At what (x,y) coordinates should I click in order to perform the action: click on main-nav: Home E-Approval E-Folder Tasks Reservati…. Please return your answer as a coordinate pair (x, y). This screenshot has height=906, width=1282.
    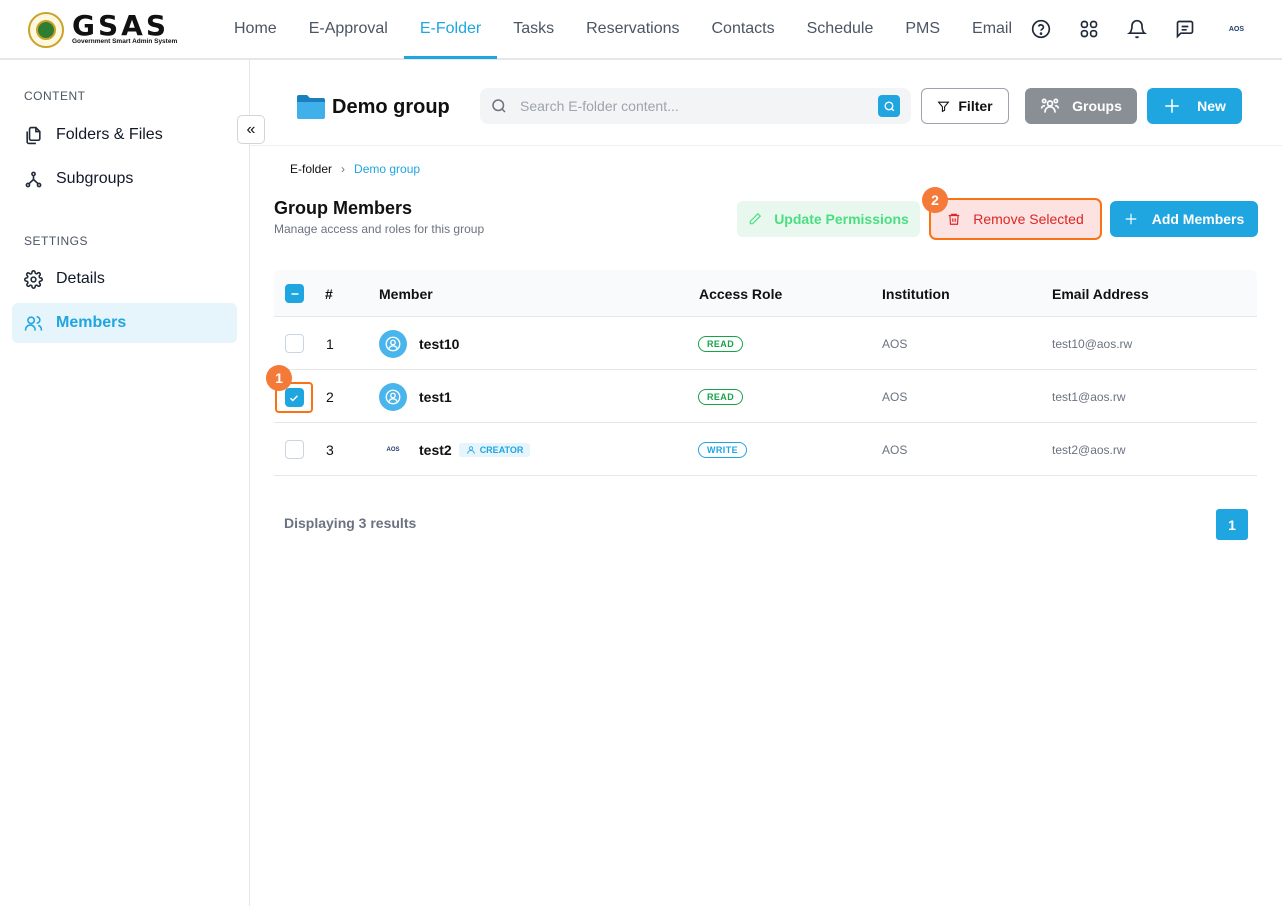
    Looking at the image, I should click on (623, 29).